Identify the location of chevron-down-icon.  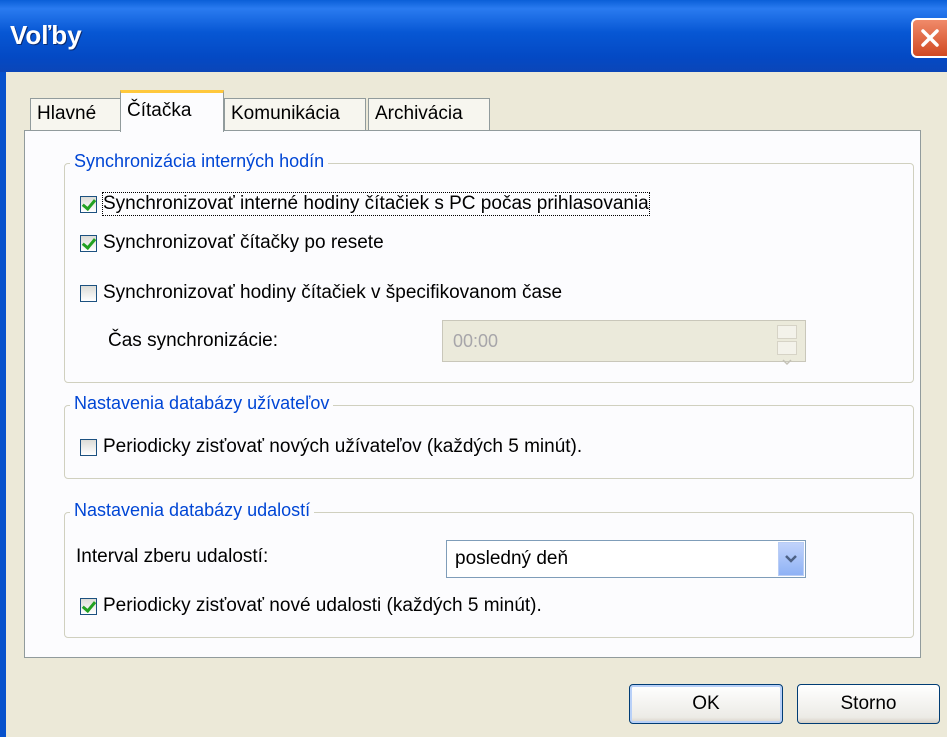
(791, 559).